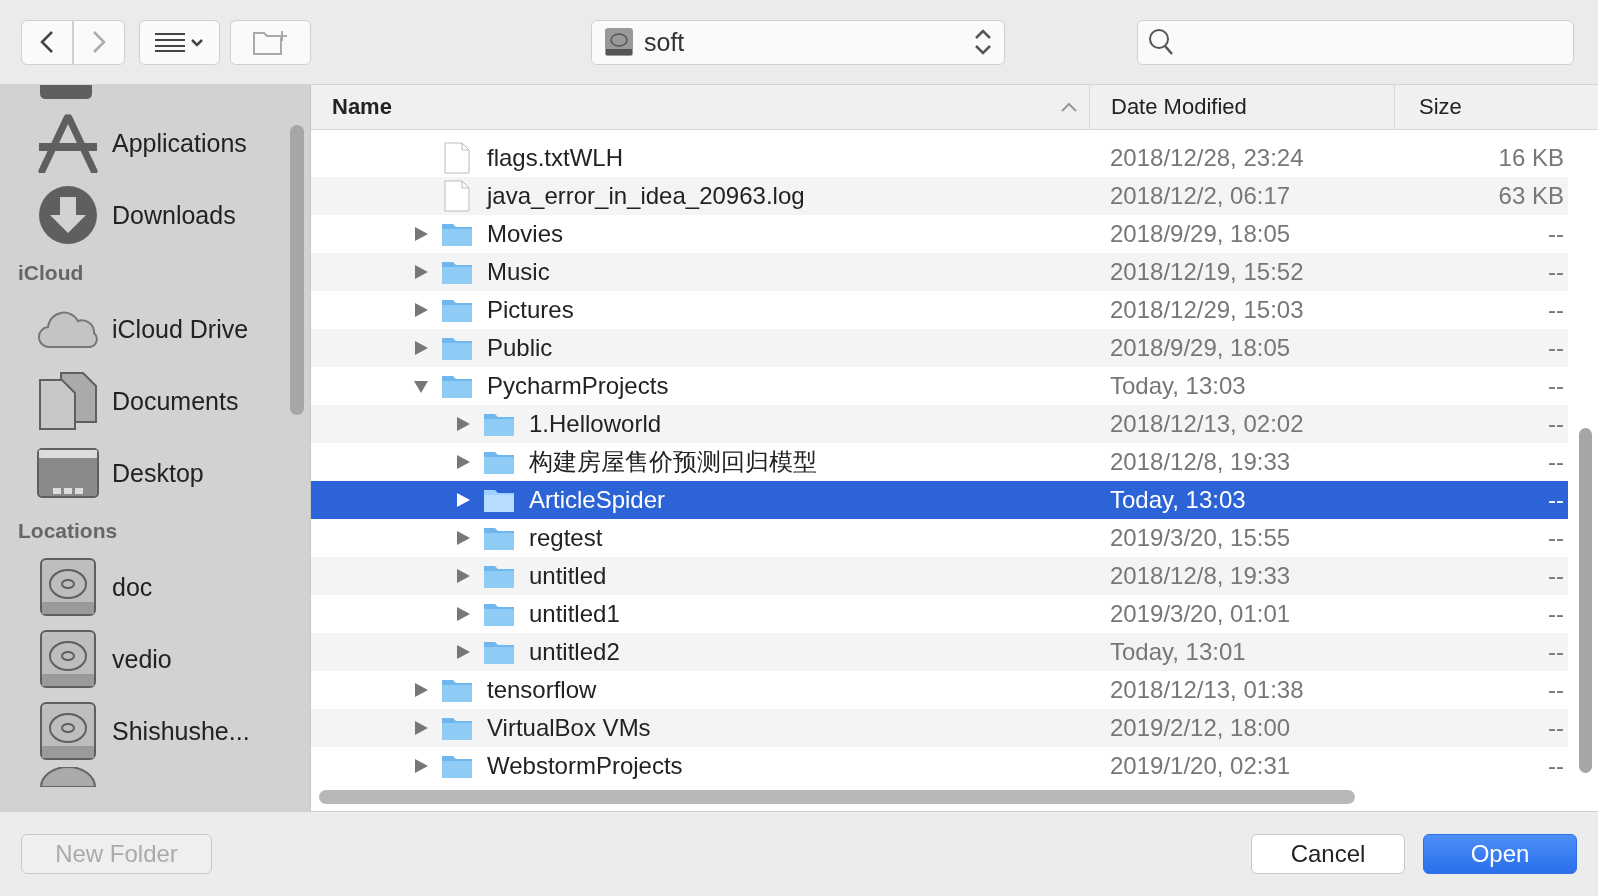 This screenshot has width=1598, height=896. Describe the element at coordinates (837, 797) in the screenshot. I see `horizontal-scrollbar-thumb` at that location.